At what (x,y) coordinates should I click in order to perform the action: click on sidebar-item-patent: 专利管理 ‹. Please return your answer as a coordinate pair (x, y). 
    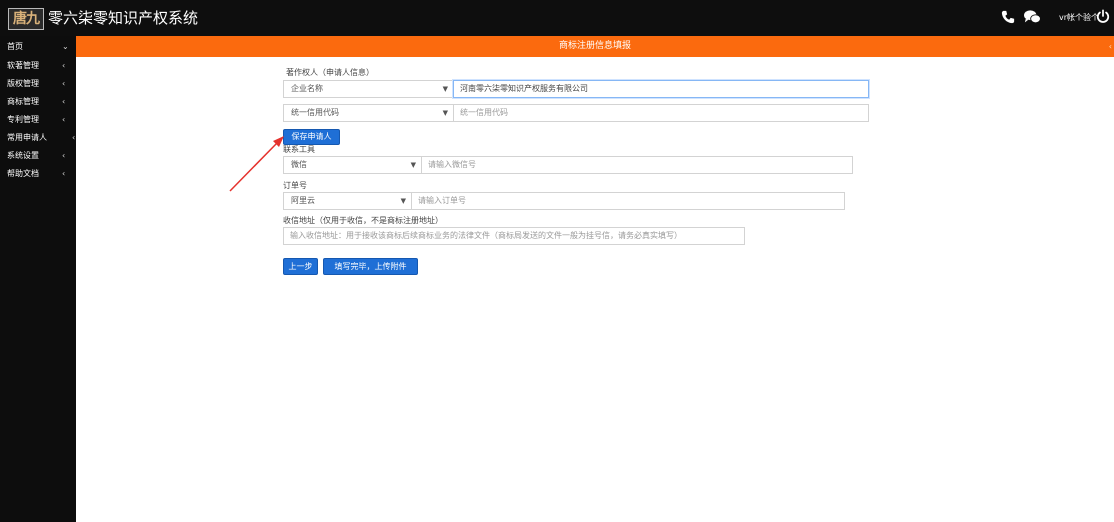
    Looking at the image, I should click on (38, 120).